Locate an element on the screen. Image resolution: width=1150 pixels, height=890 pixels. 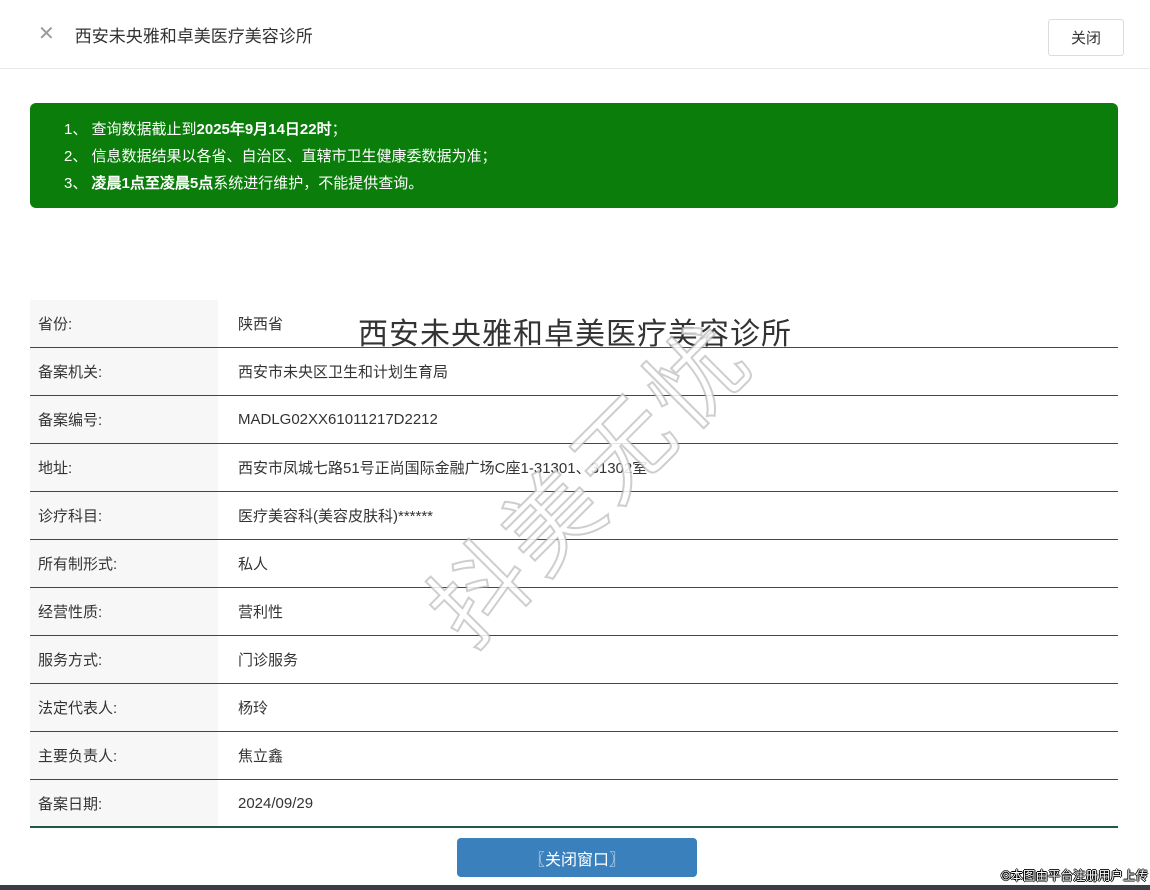
table-row: 地址: 西安市凤城七路51号正尚国际金融广场C座1-31301、31302室 is located at coordinates (574, 468).